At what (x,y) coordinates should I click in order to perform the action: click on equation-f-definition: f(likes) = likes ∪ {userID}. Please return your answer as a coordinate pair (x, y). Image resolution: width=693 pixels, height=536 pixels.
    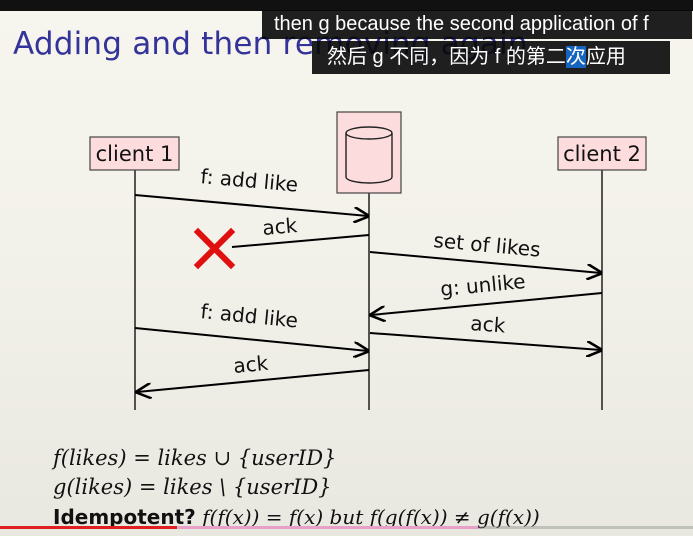
    Looking at the image, I should click on (195, 458).